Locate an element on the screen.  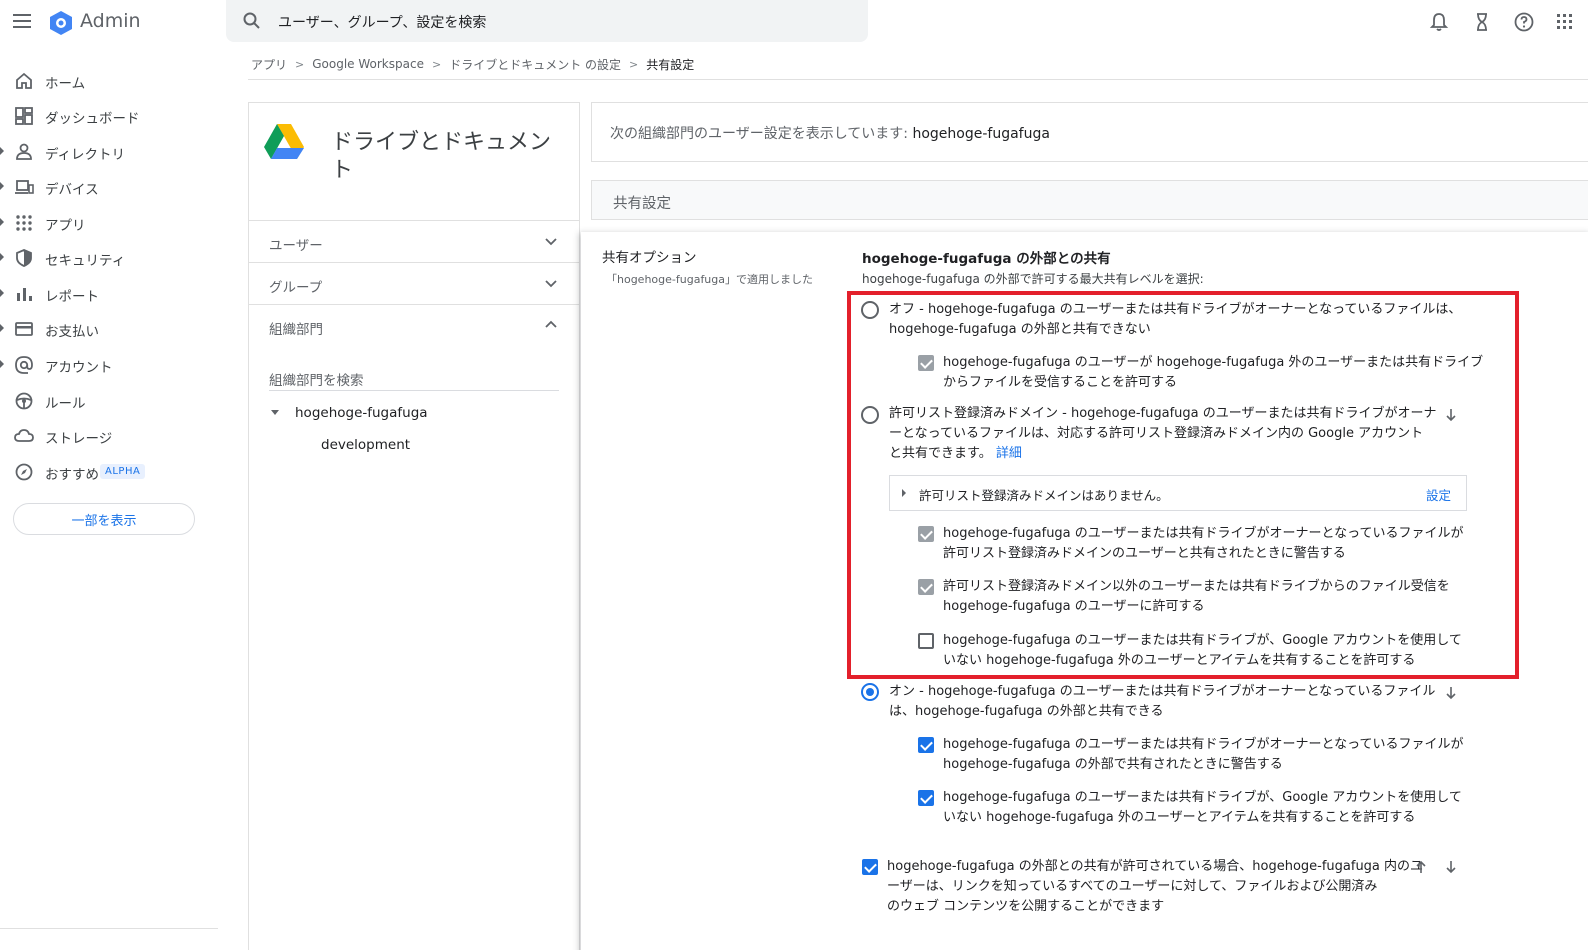
sidebar-item-home: ホーム is located at coordinates (107, 81).